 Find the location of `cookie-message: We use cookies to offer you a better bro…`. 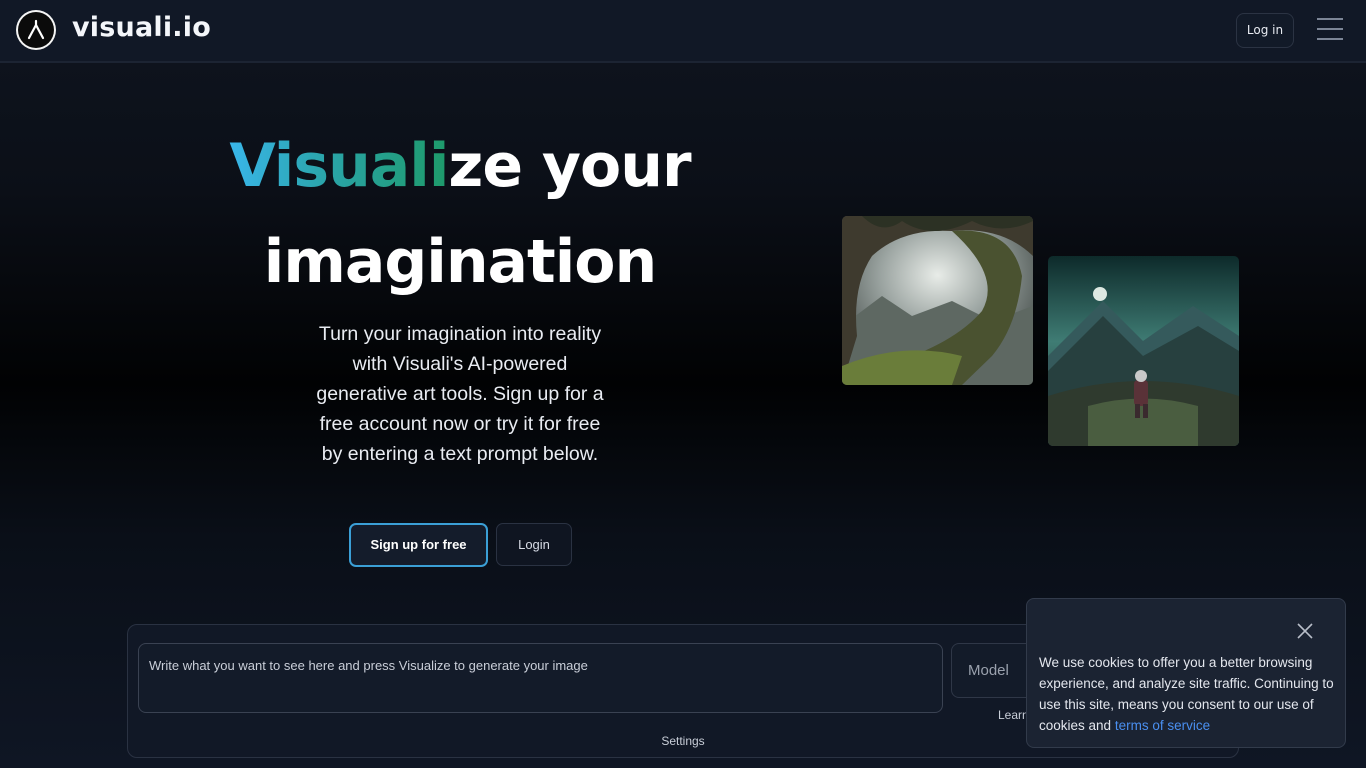

cookie-message: We use cookies to offer you a better bro… is located at coordinates (1189, 694).